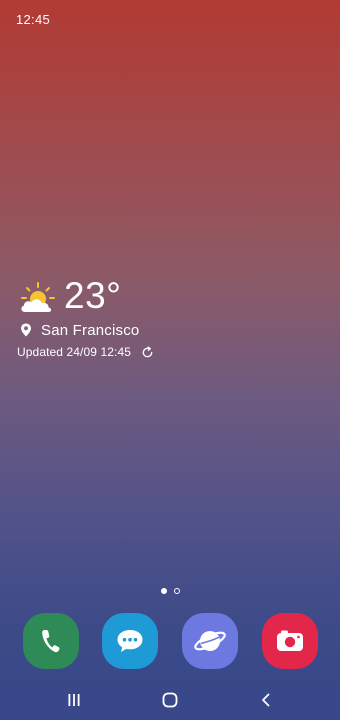 Image resolution: width=340 pixels, height=720 pixels. What do you see at coordinates (147, 352) in the screenshot?
I see `refresh-icon` at bounding box center [147, 352].